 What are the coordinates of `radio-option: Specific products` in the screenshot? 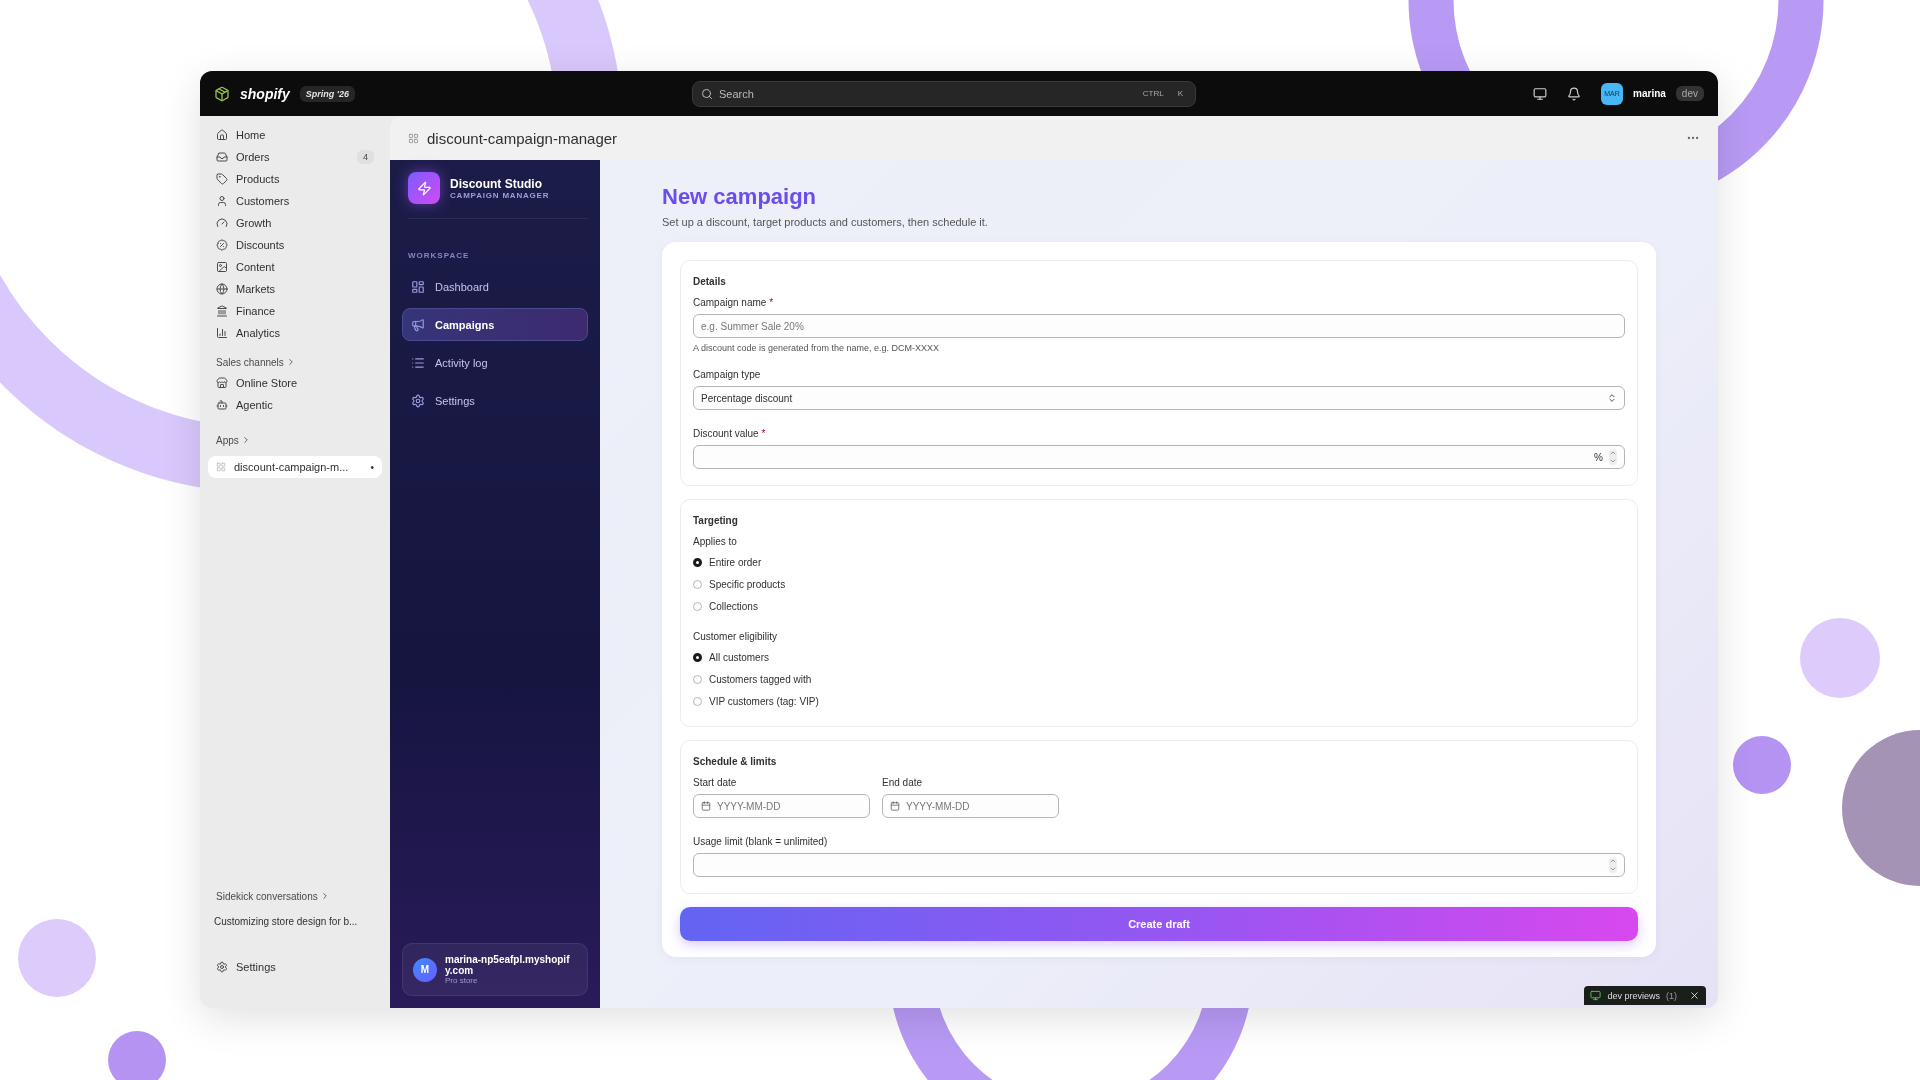 It's located at (1159, 584).